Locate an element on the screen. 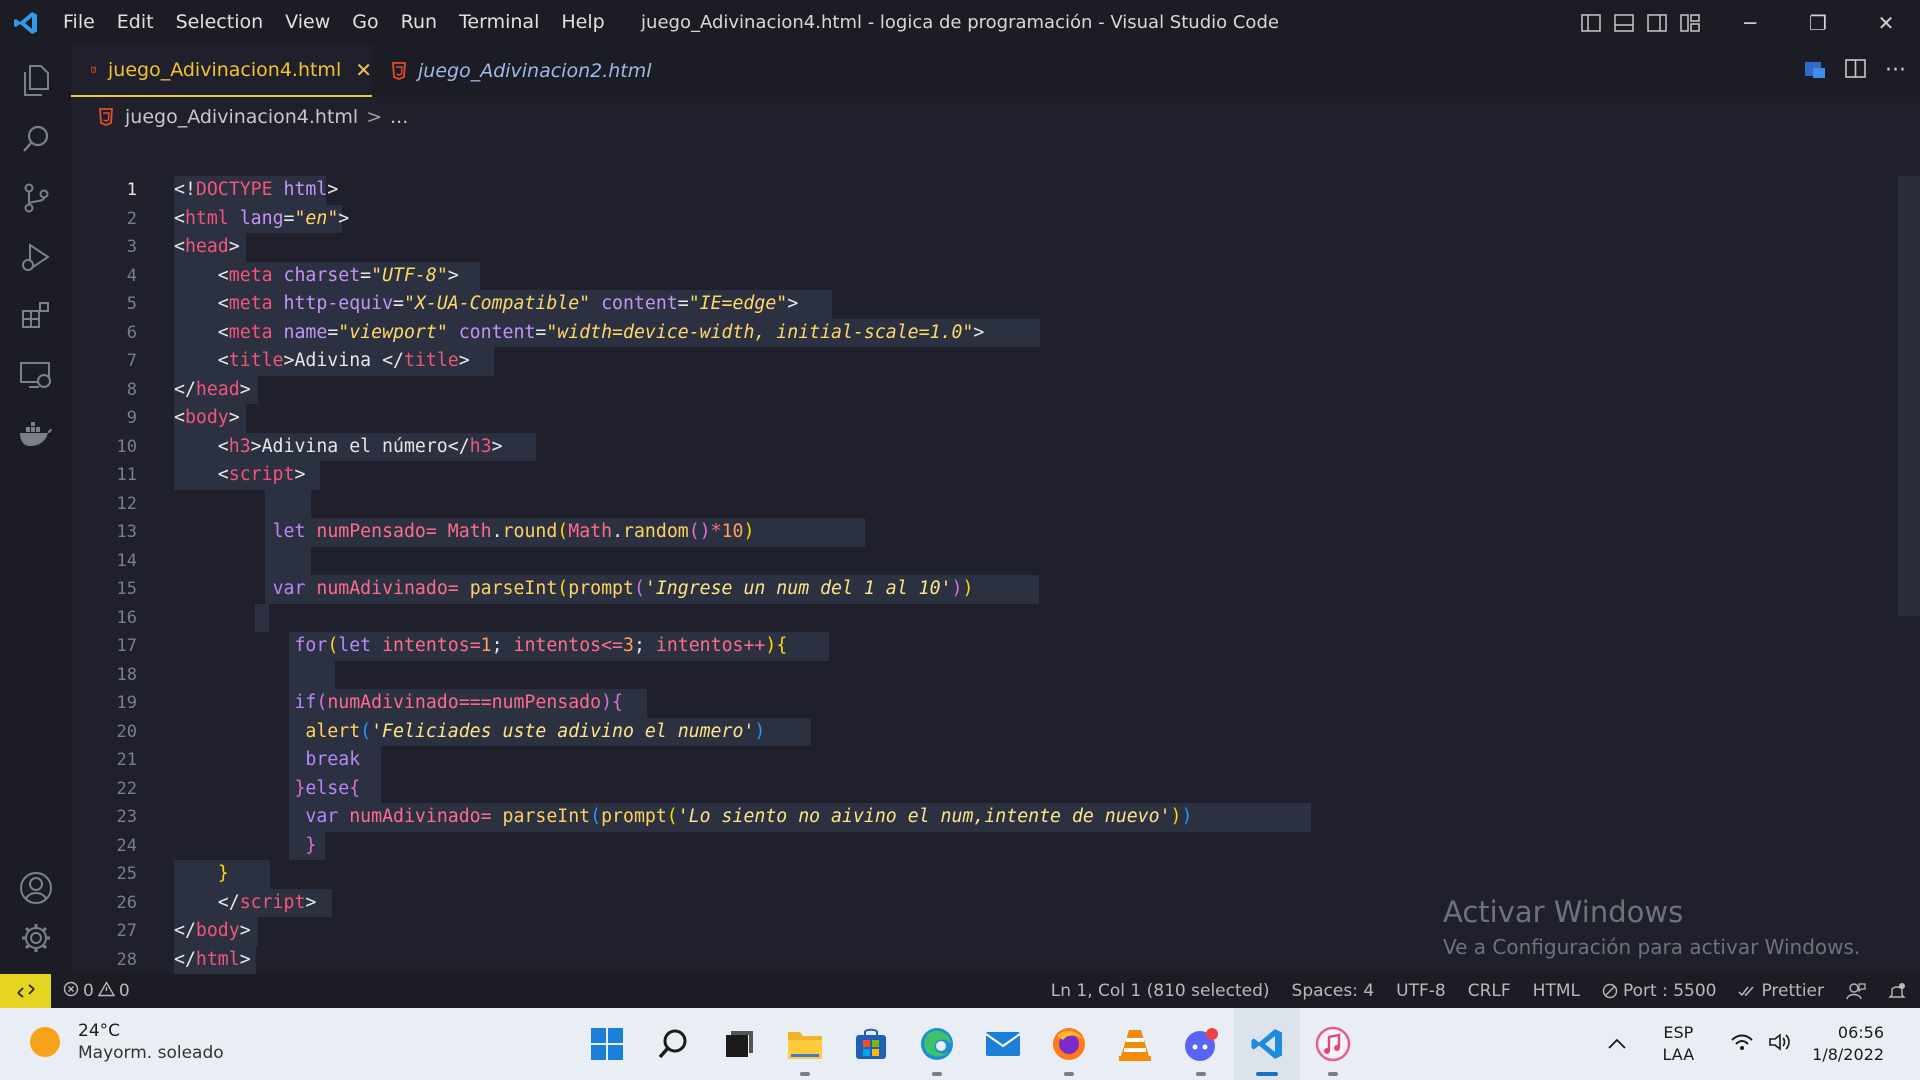 Image resolution: width=1920 pixels, height=1080 pixels. code-text: <title>Adivina </title> is located at coordinates (322, 360).